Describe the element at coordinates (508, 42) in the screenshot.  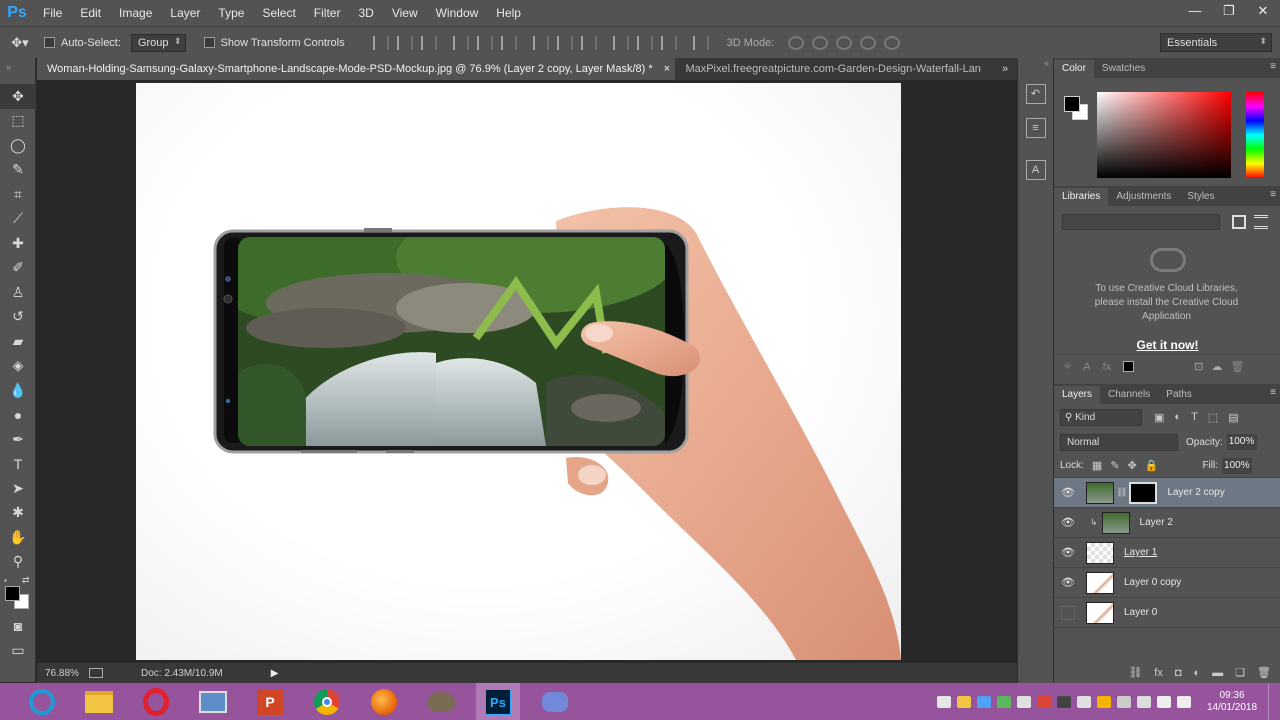
I see `align-right-icon` at that location.